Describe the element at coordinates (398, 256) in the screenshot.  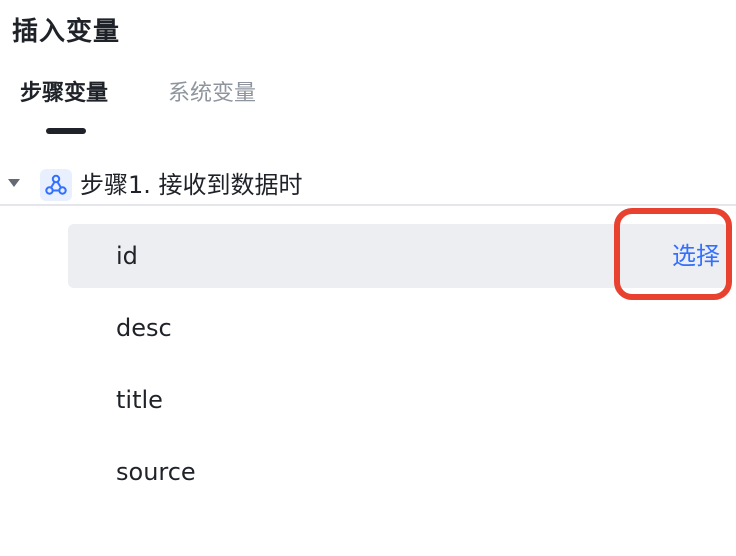
I see `variable-item-id: id 选择` at that location.